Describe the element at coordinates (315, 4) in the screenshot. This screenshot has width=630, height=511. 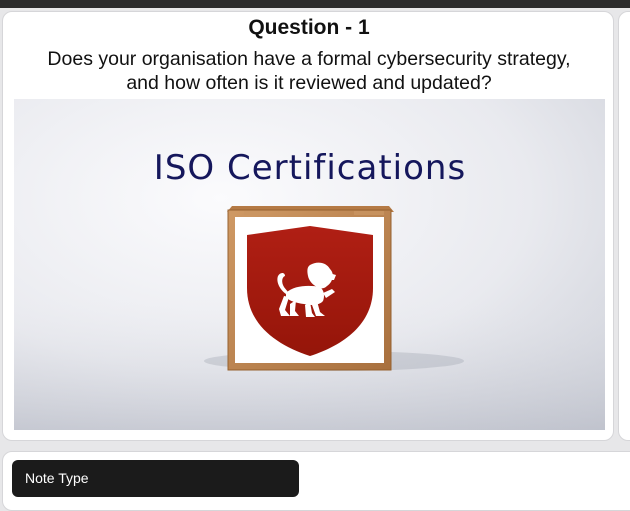
I see `top-bar` at that location.